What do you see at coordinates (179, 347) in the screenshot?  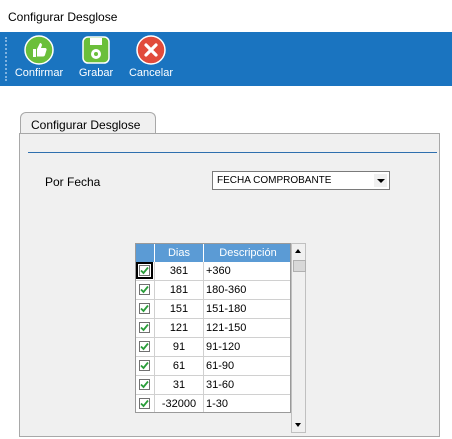 I see `cell-dias: 91` at bounding box center [179, 347].